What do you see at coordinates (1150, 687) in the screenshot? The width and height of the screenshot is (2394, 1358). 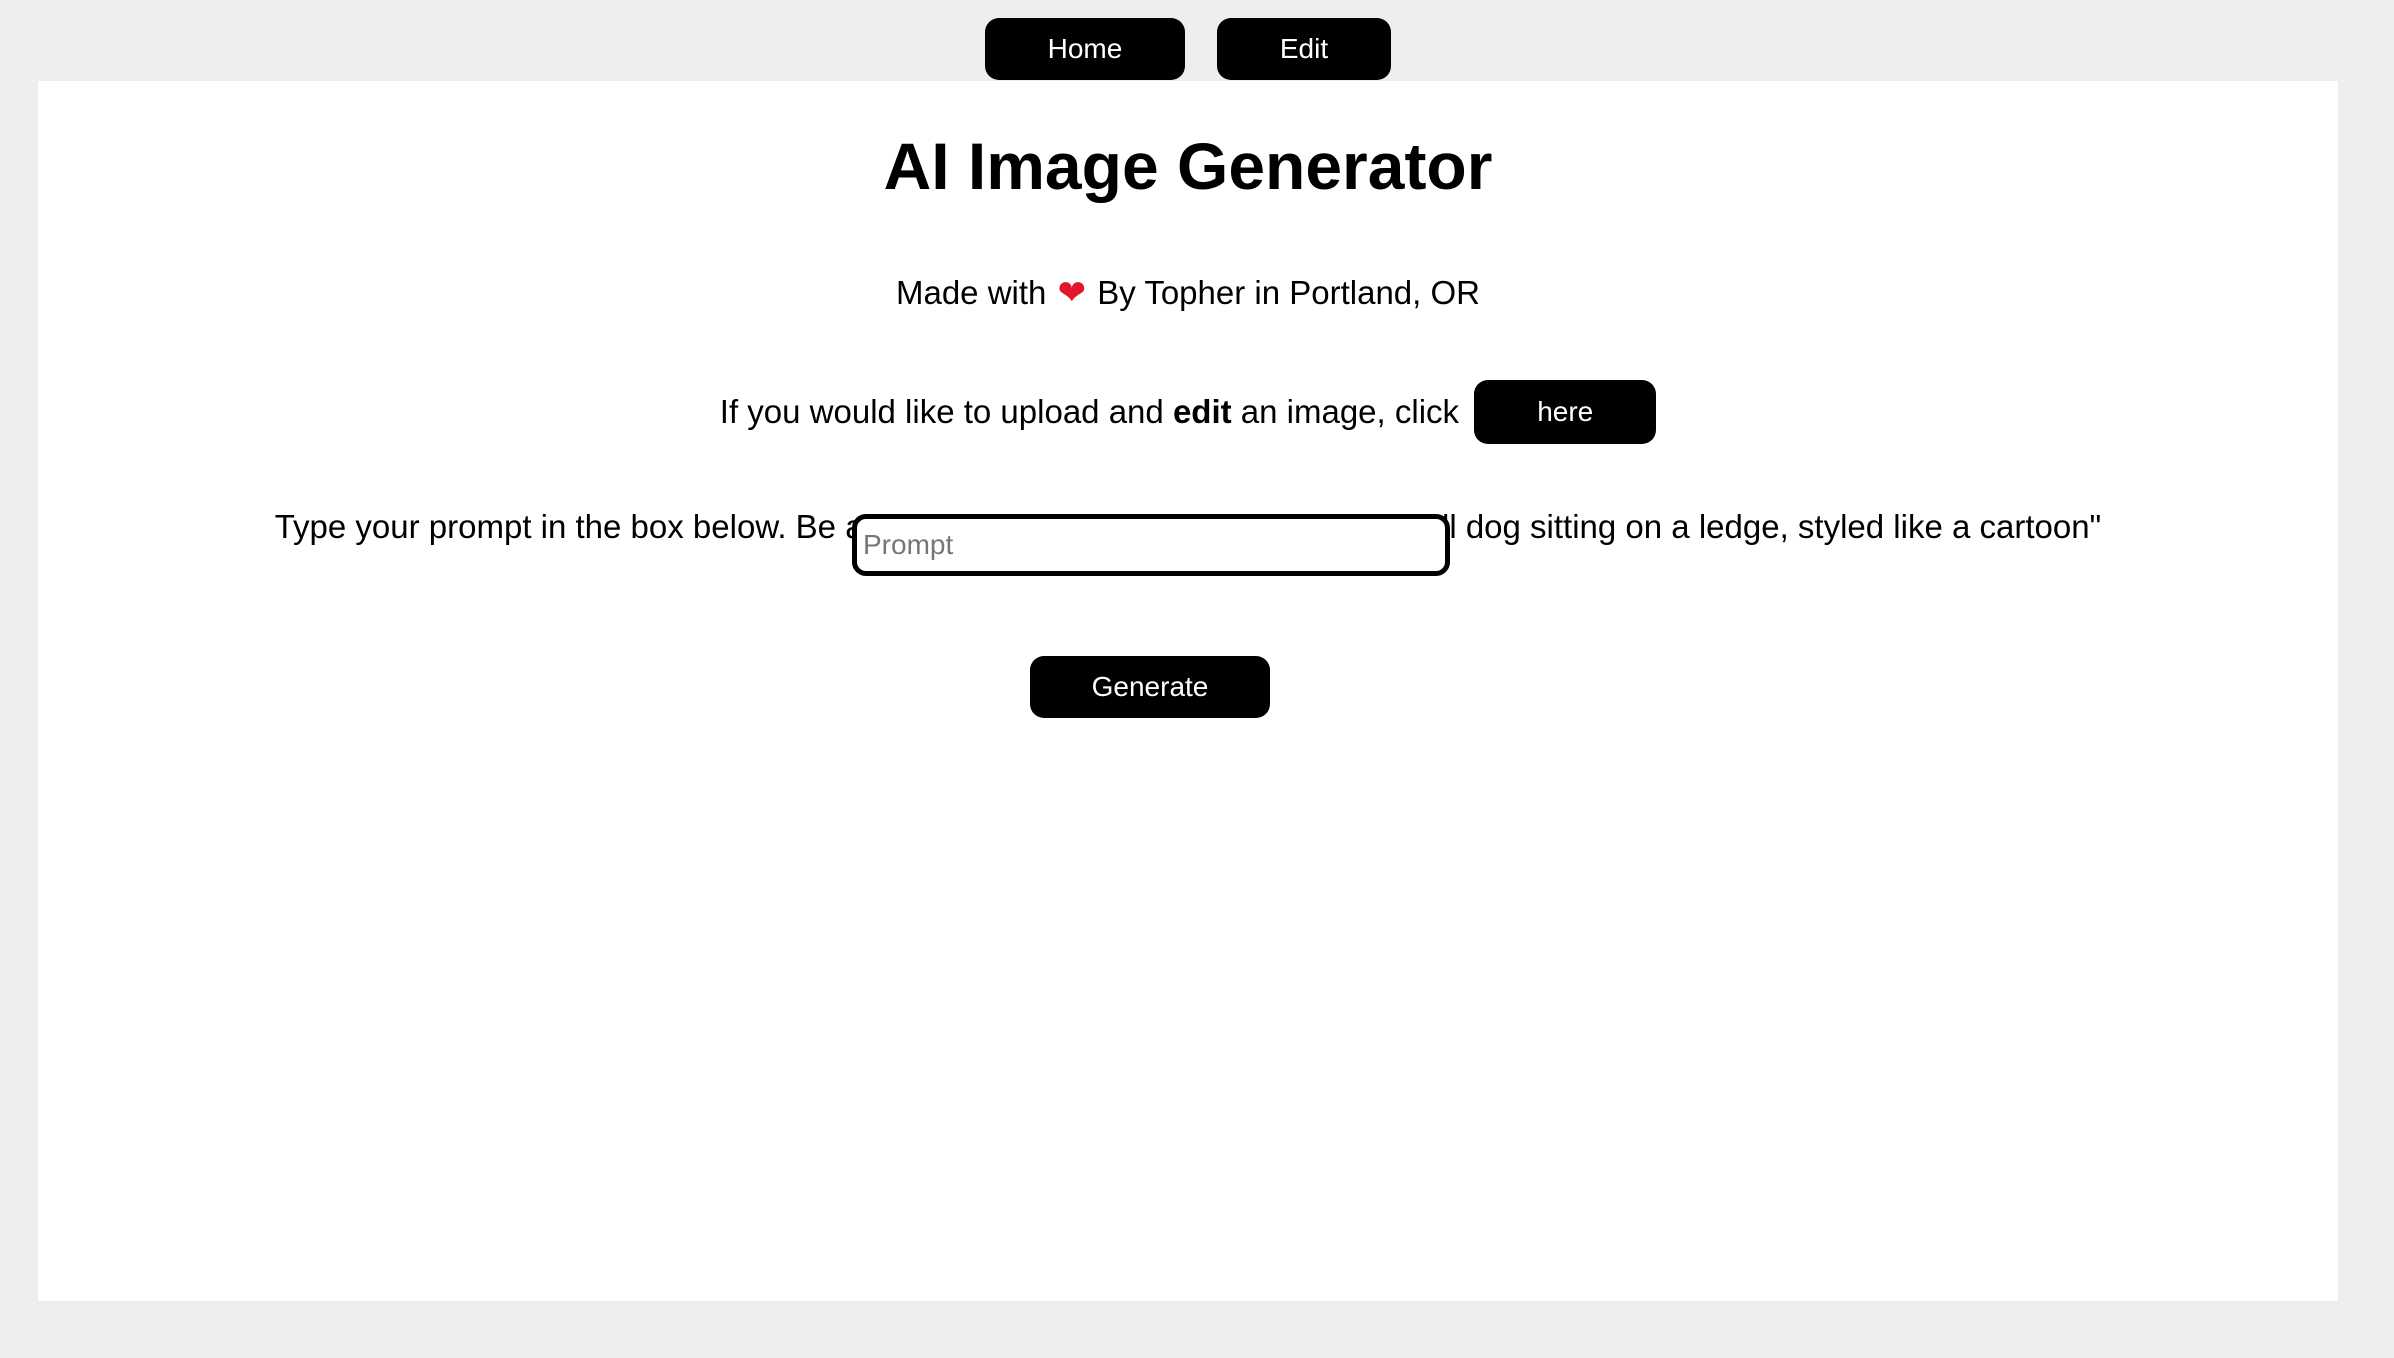 I see `generate-button: Generate` at bounding box center [1150, 687].